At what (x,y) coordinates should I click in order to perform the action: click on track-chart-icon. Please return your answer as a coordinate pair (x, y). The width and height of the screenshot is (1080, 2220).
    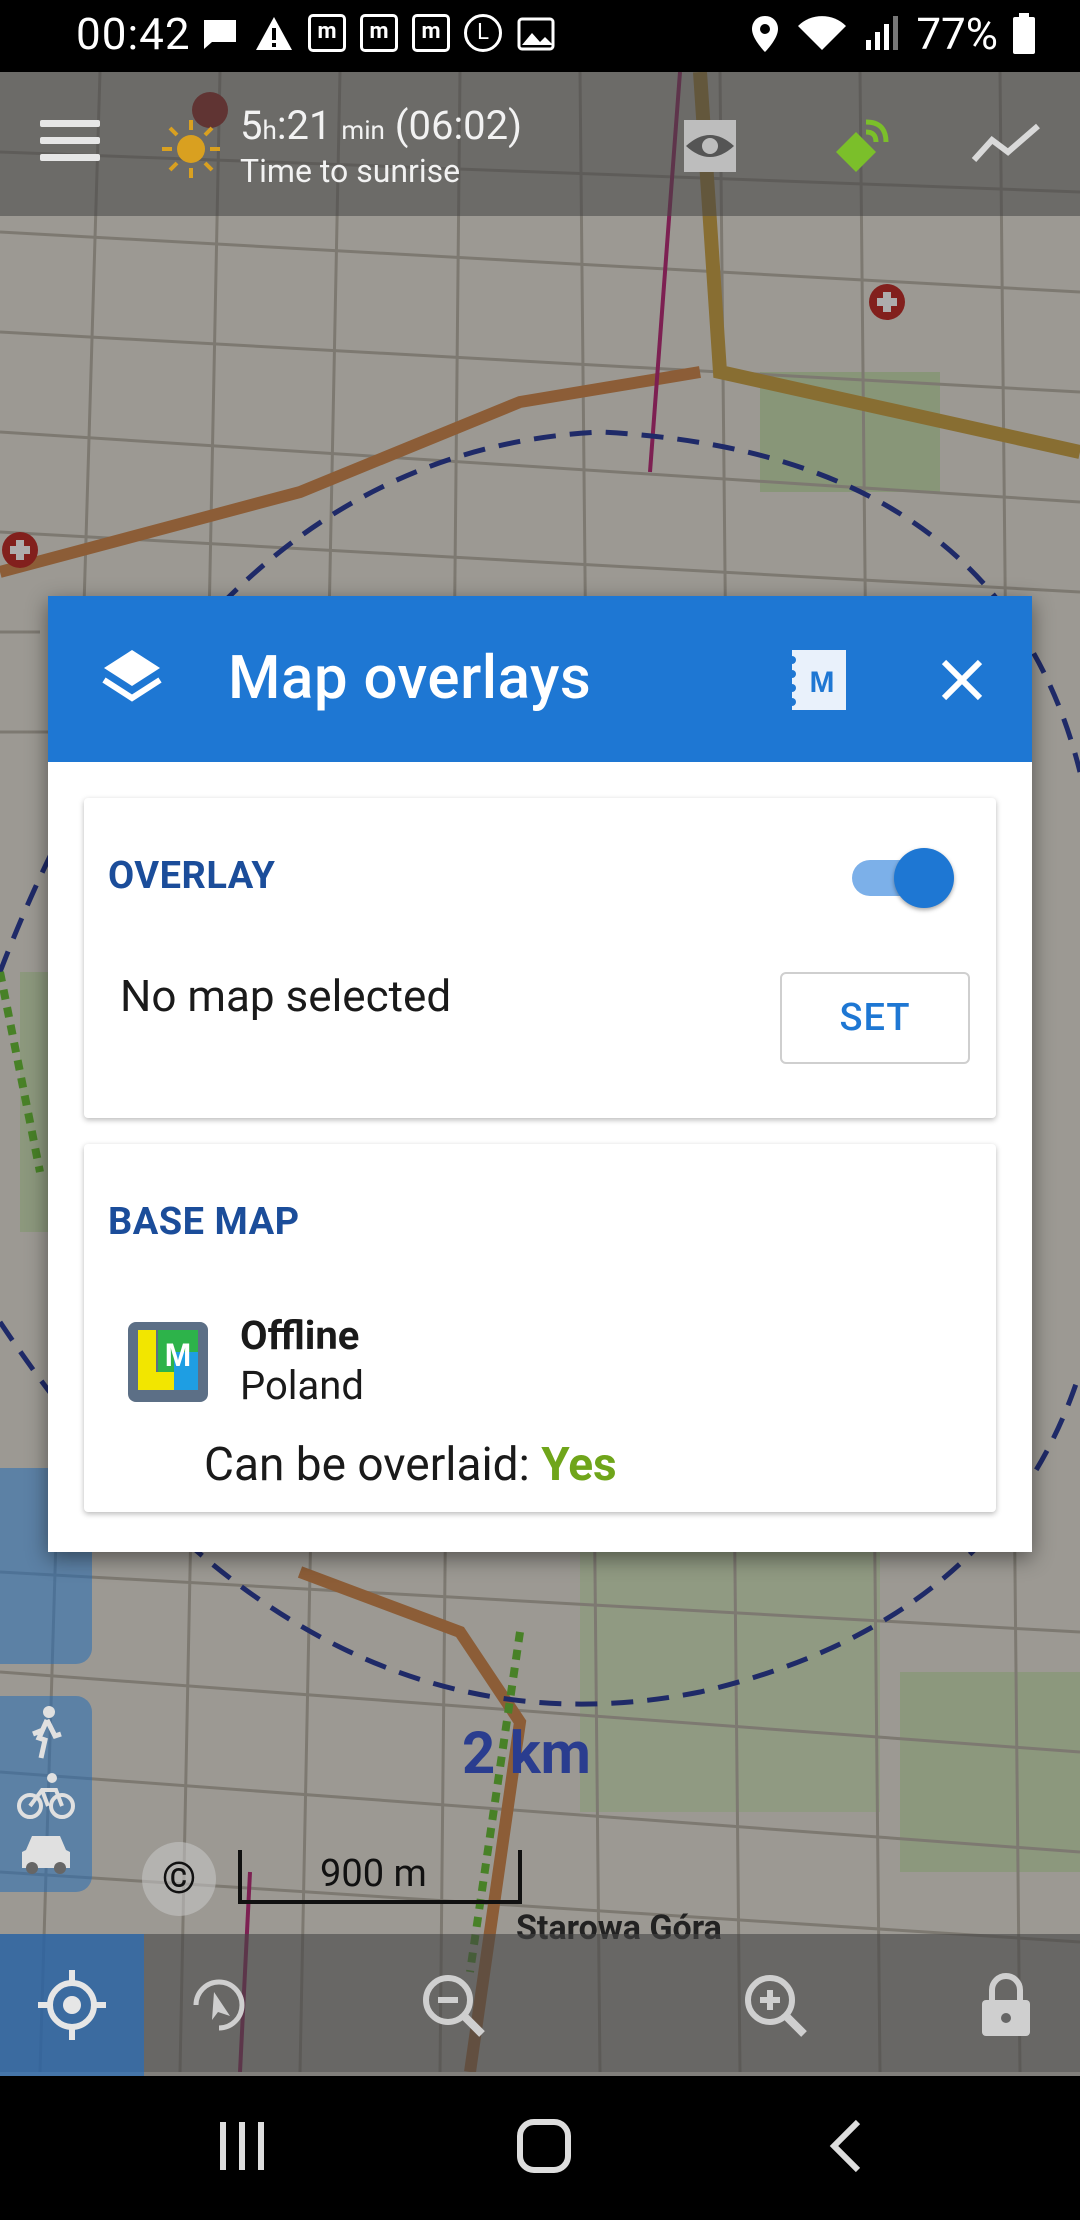
    Looking at the image, I should click on (1006, 144).